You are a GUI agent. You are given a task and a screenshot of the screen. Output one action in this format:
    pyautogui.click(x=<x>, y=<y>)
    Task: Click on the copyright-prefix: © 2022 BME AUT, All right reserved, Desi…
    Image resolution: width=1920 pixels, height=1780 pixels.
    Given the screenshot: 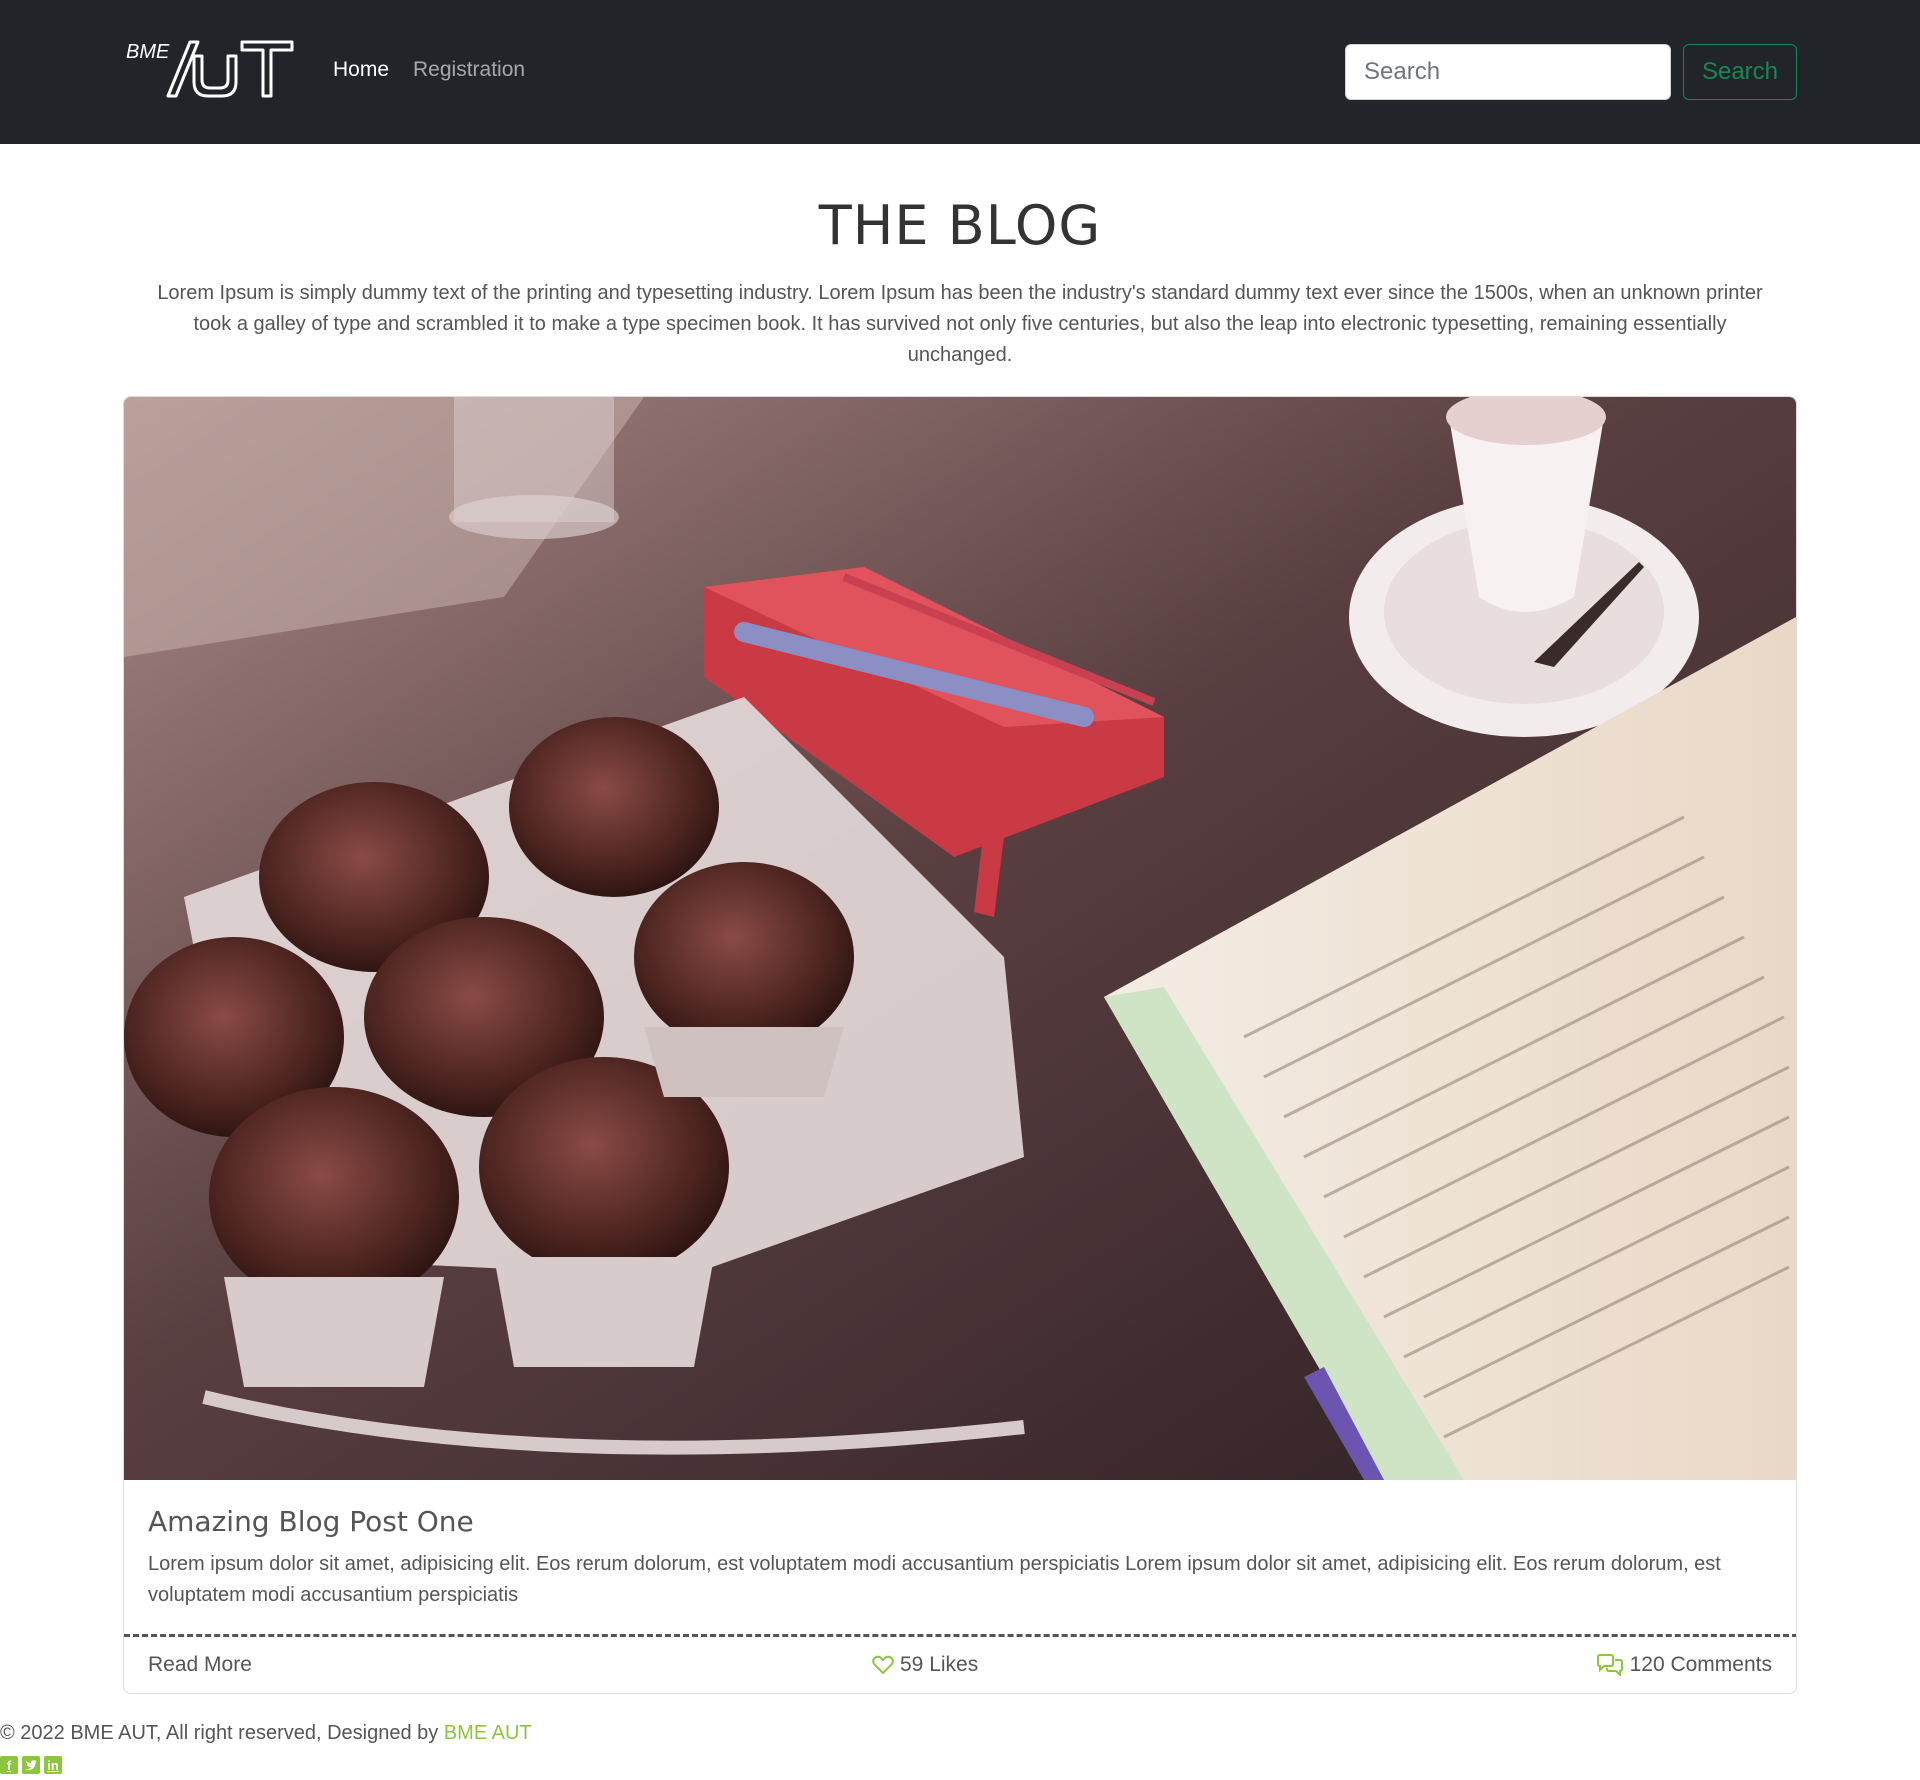 What is the action you would take?
    pyautogui.click(x=219, y=1733)
    